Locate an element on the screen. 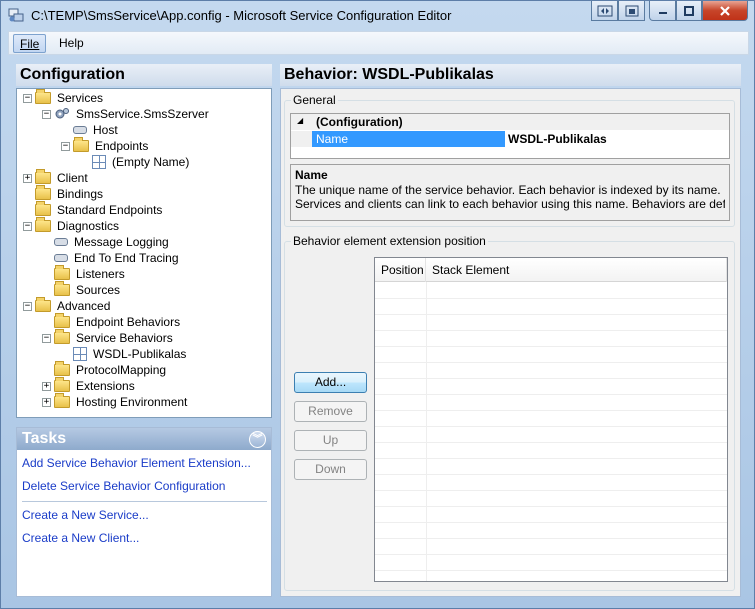 This screenshot has height=609, width=755. tree-item: Standard Endpoints is located at coordinates (93, 209).